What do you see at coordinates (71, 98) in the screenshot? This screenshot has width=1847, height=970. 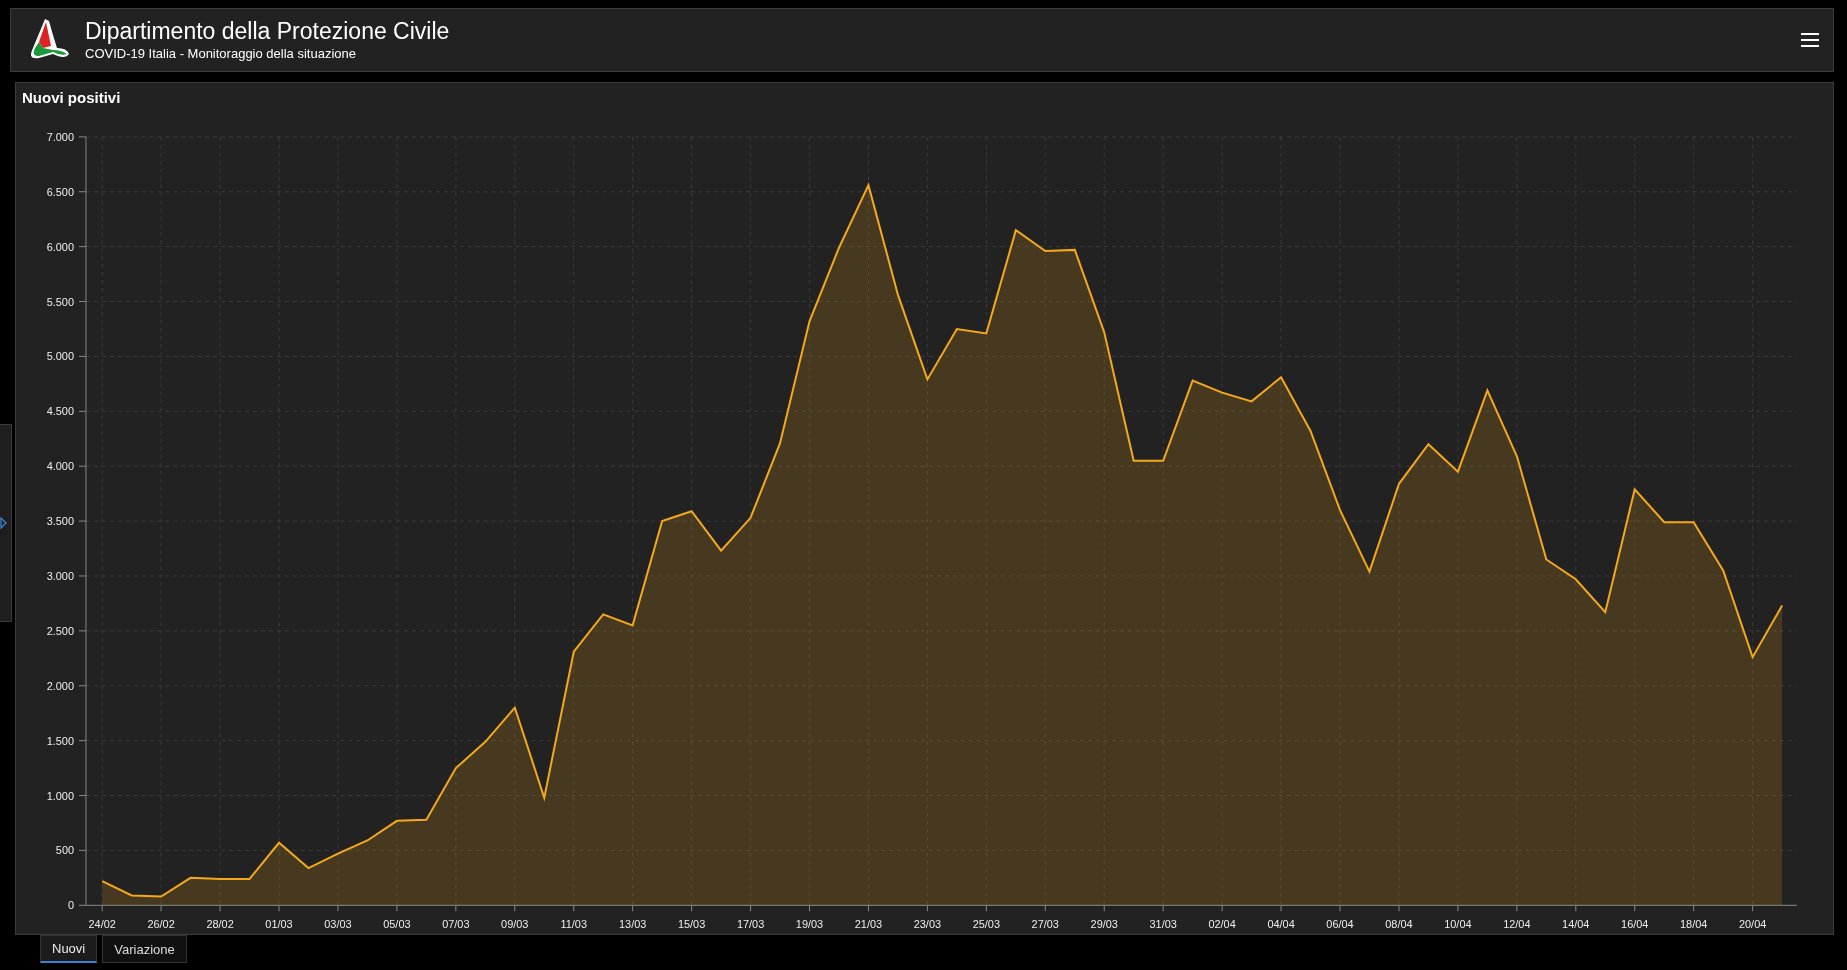 I see `chart-title: Nuovi positivi` at bounding box center [71, 98].